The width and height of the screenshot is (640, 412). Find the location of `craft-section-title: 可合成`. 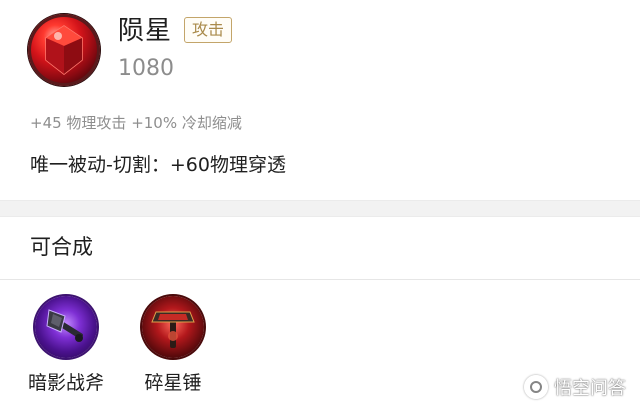

craft-section-title: 可合成 is located at coordinates (61, 247).